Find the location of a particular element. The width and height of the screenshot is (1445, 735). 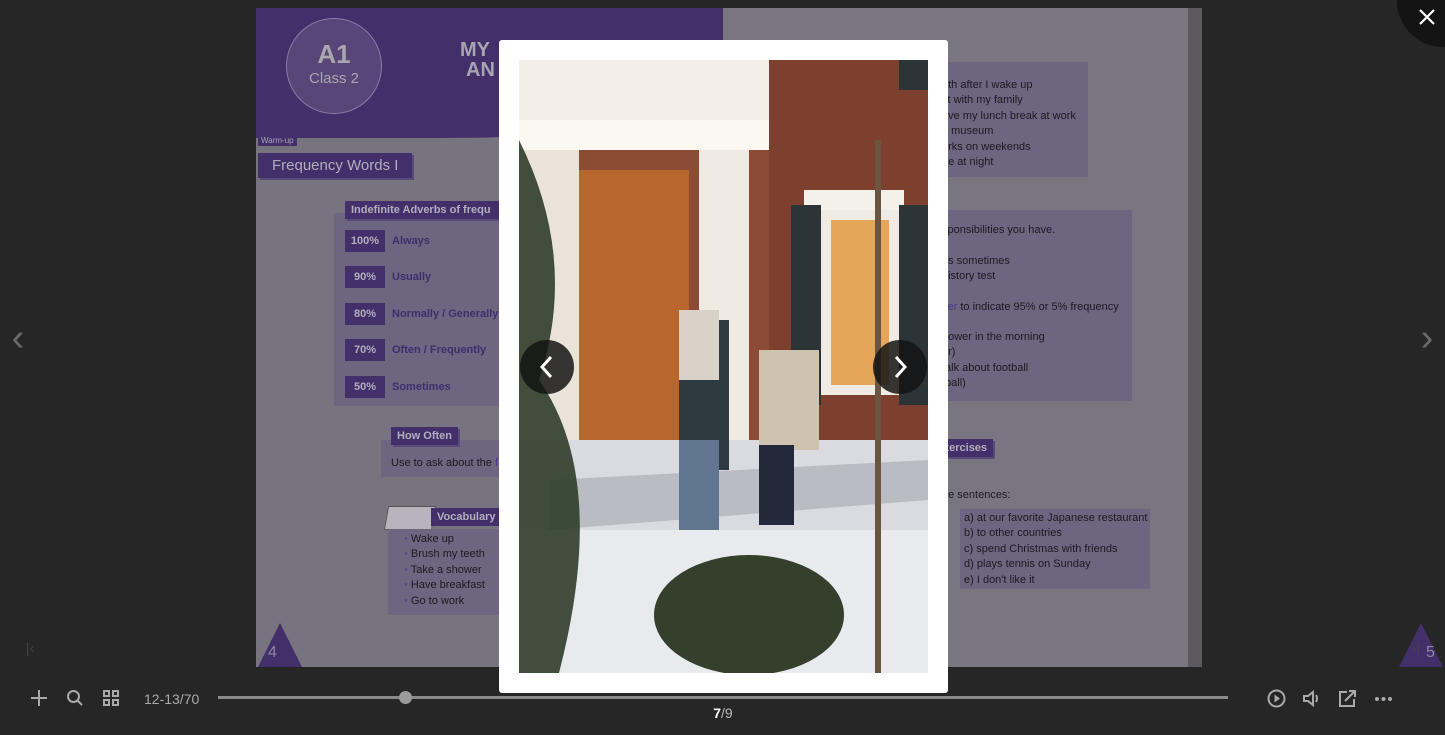

list-item: st with my family is located at coordinates (1009, 100).